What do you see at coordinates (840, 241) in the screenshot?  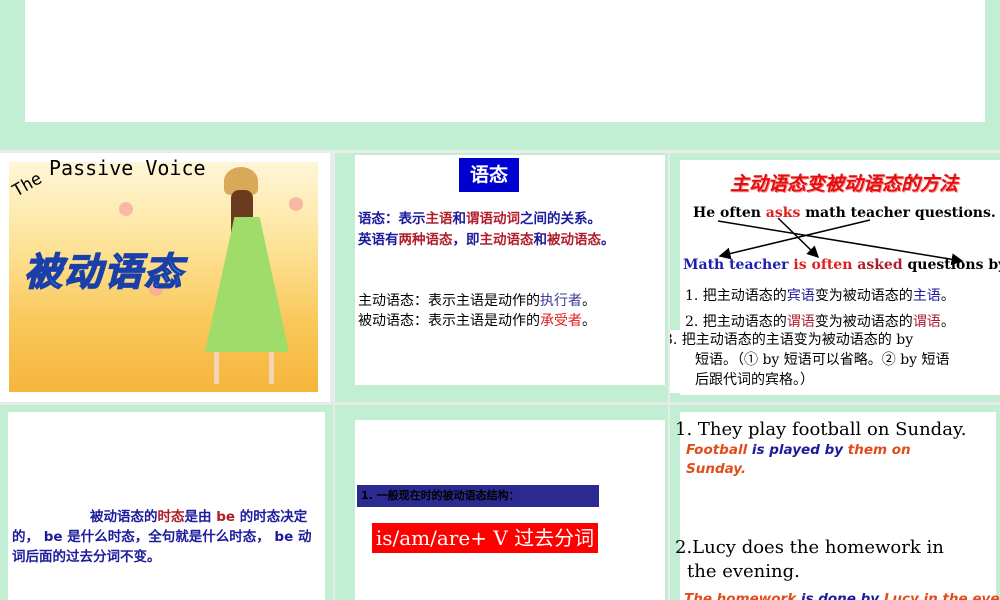 I see `transformation-arrows` at bounding box center [840, 241].